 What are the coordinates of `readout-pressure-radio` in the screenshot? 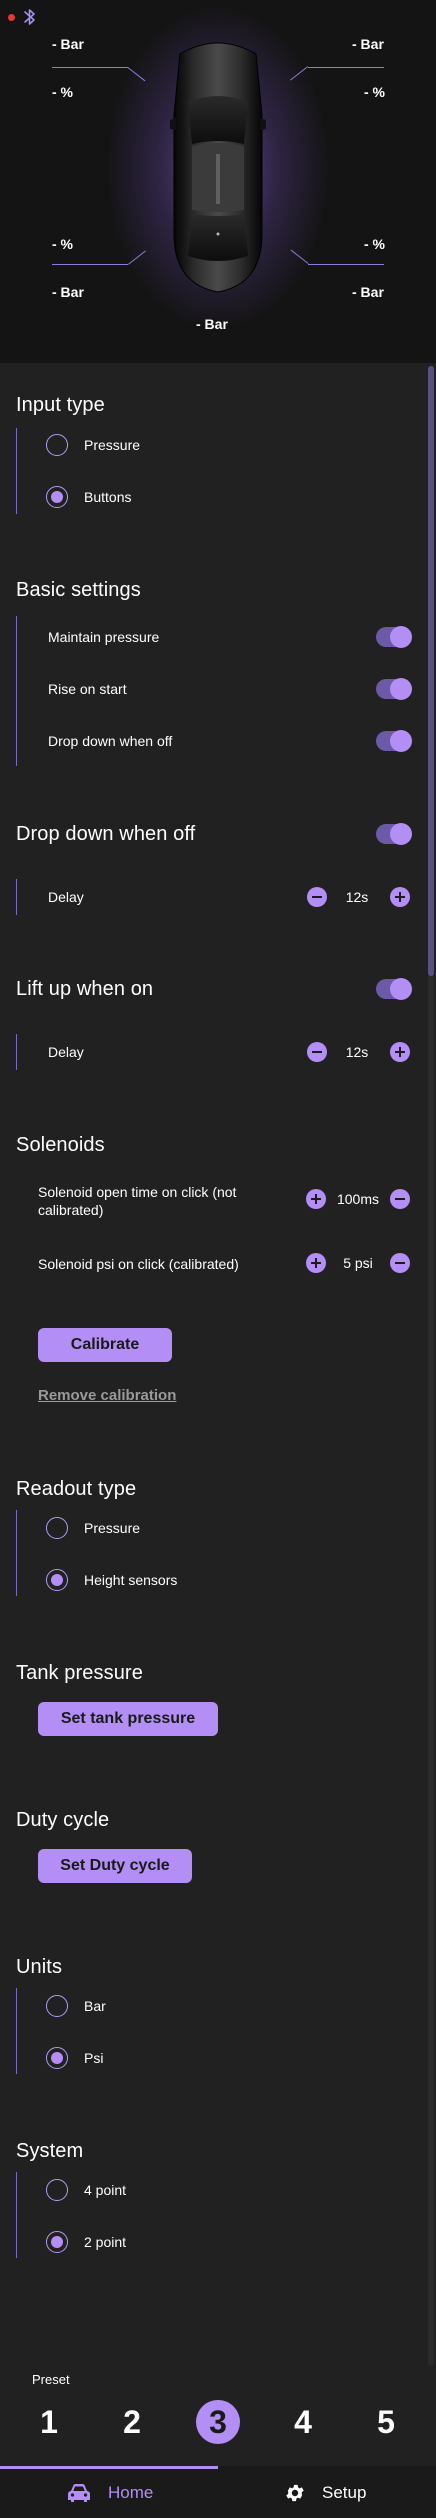 It's located at (57, 1528).